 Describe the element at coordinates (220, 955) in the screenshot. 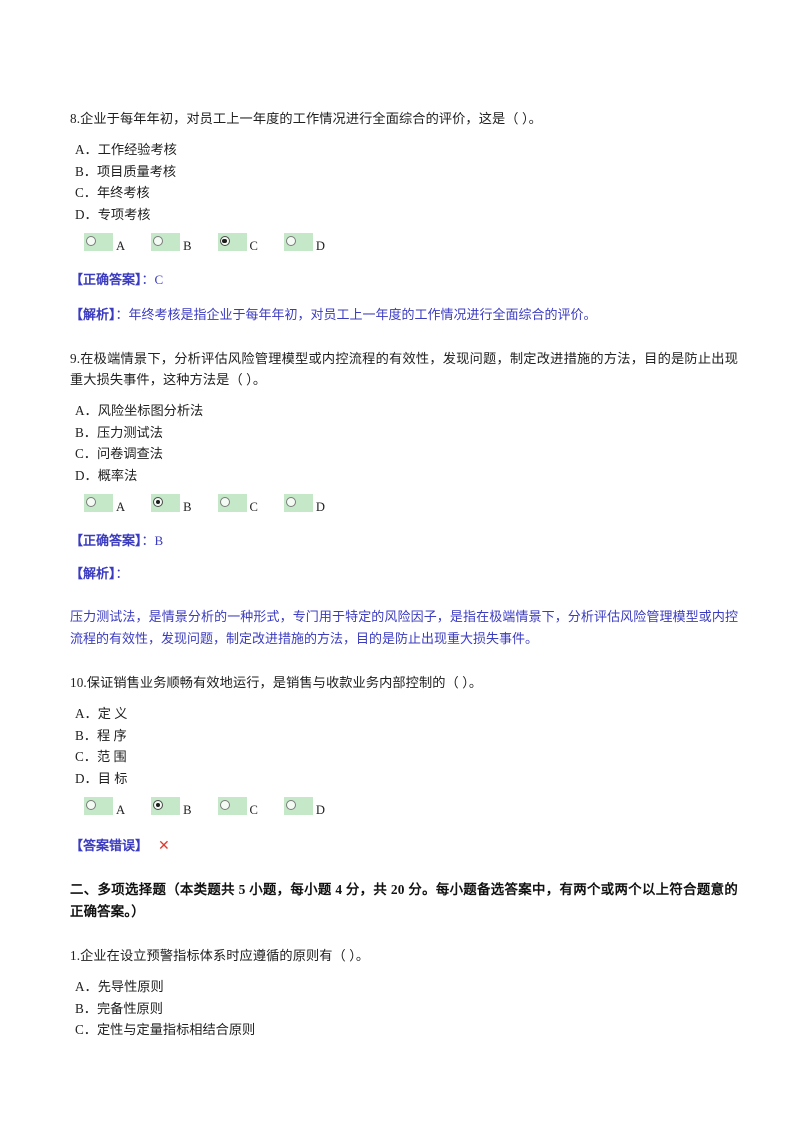

I see `question-stem: 1.企业在设立预警指标体系时应遵循的原则有（ ）。` at that location.